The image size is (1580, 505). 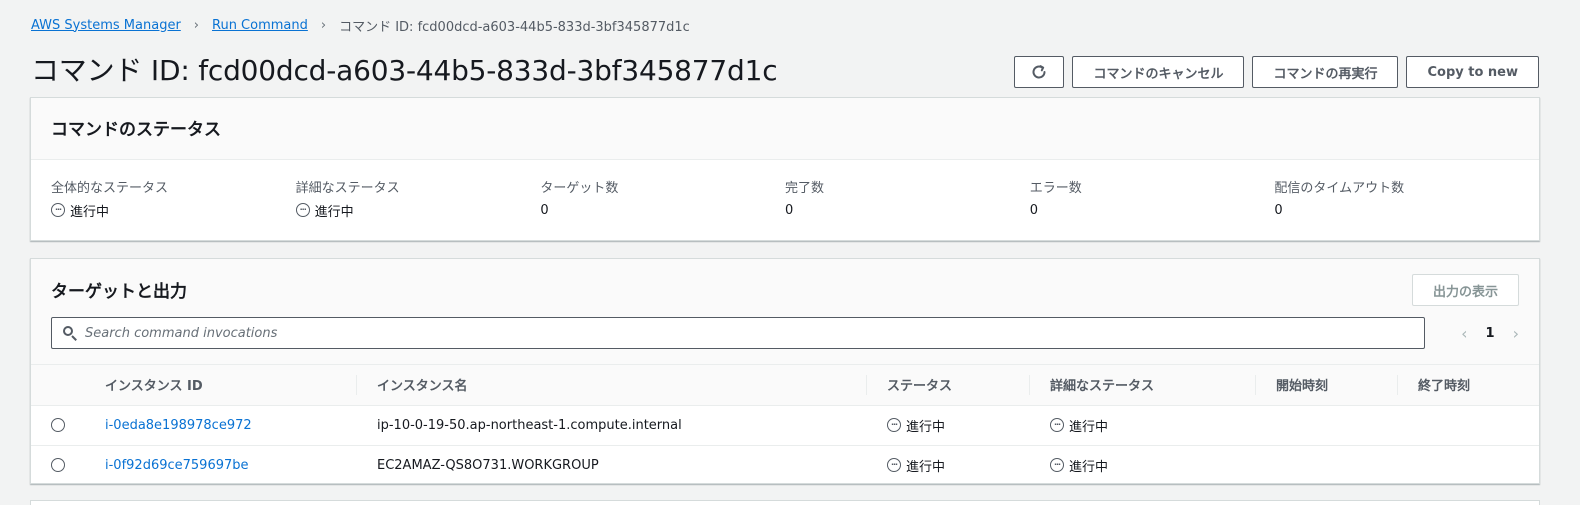 I want to click on next-panel-edge, so click(x=785, y=502).